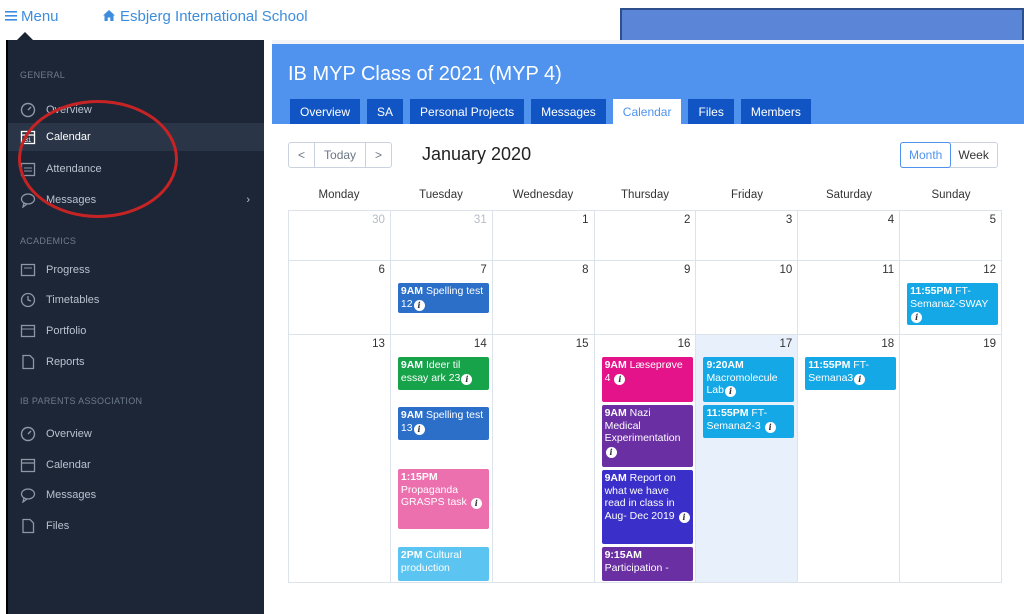 This screenshot has height=614, width=1024. Describe the element at coordinates (645, 236) in the screenshot. I see `day-cell: 2` at that location.